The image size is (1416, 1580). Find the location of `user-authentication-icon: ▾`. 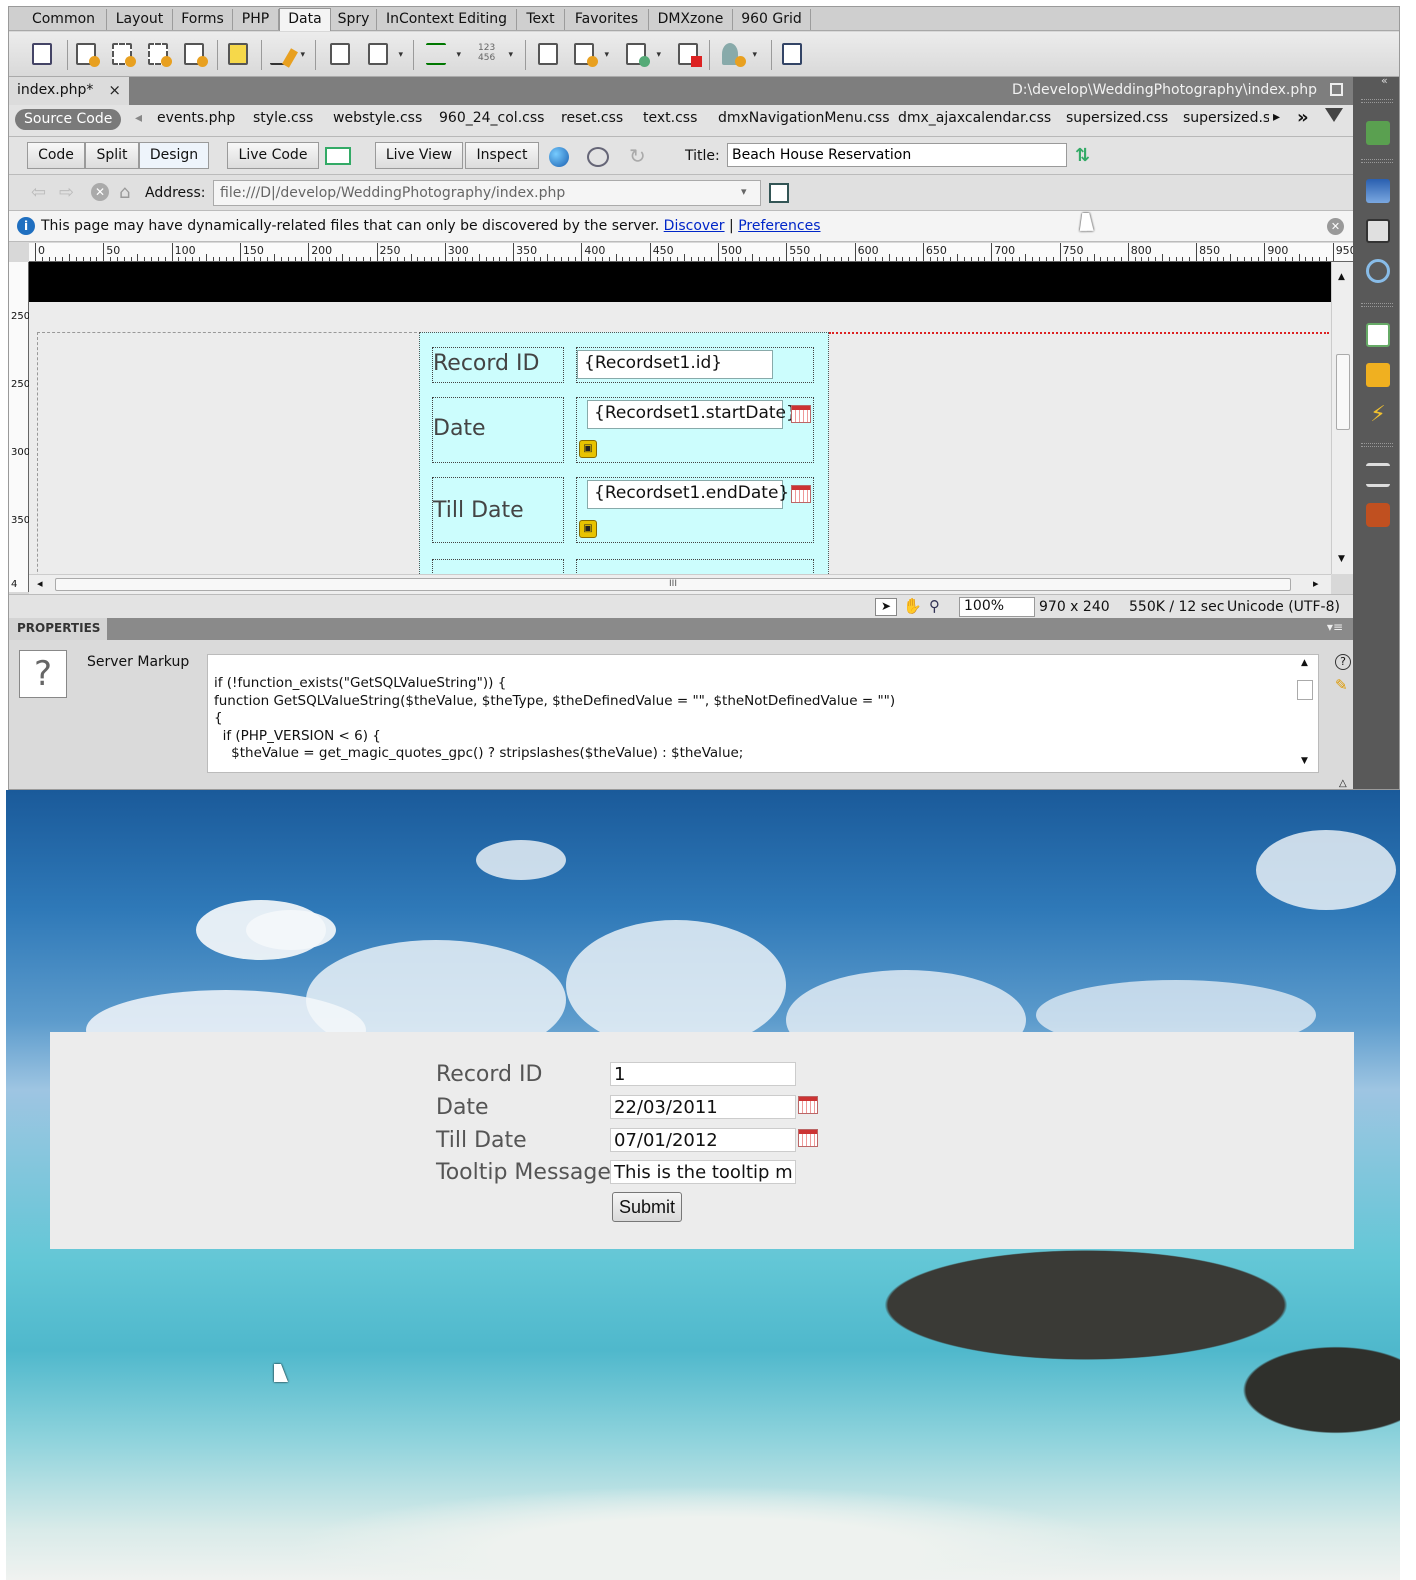

user-authentication-icon: ▾ is located at coordinates (590, 54).